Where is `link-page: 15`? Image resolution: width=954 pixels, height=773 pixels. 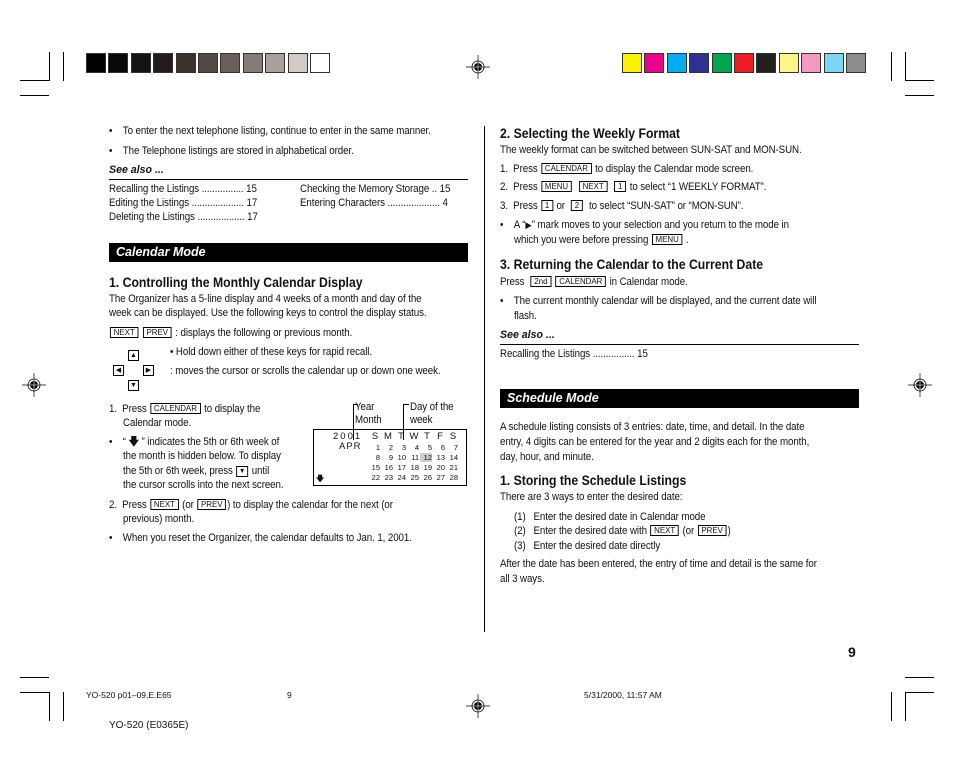
link-page: 15 is located at coordinates (642, 354).